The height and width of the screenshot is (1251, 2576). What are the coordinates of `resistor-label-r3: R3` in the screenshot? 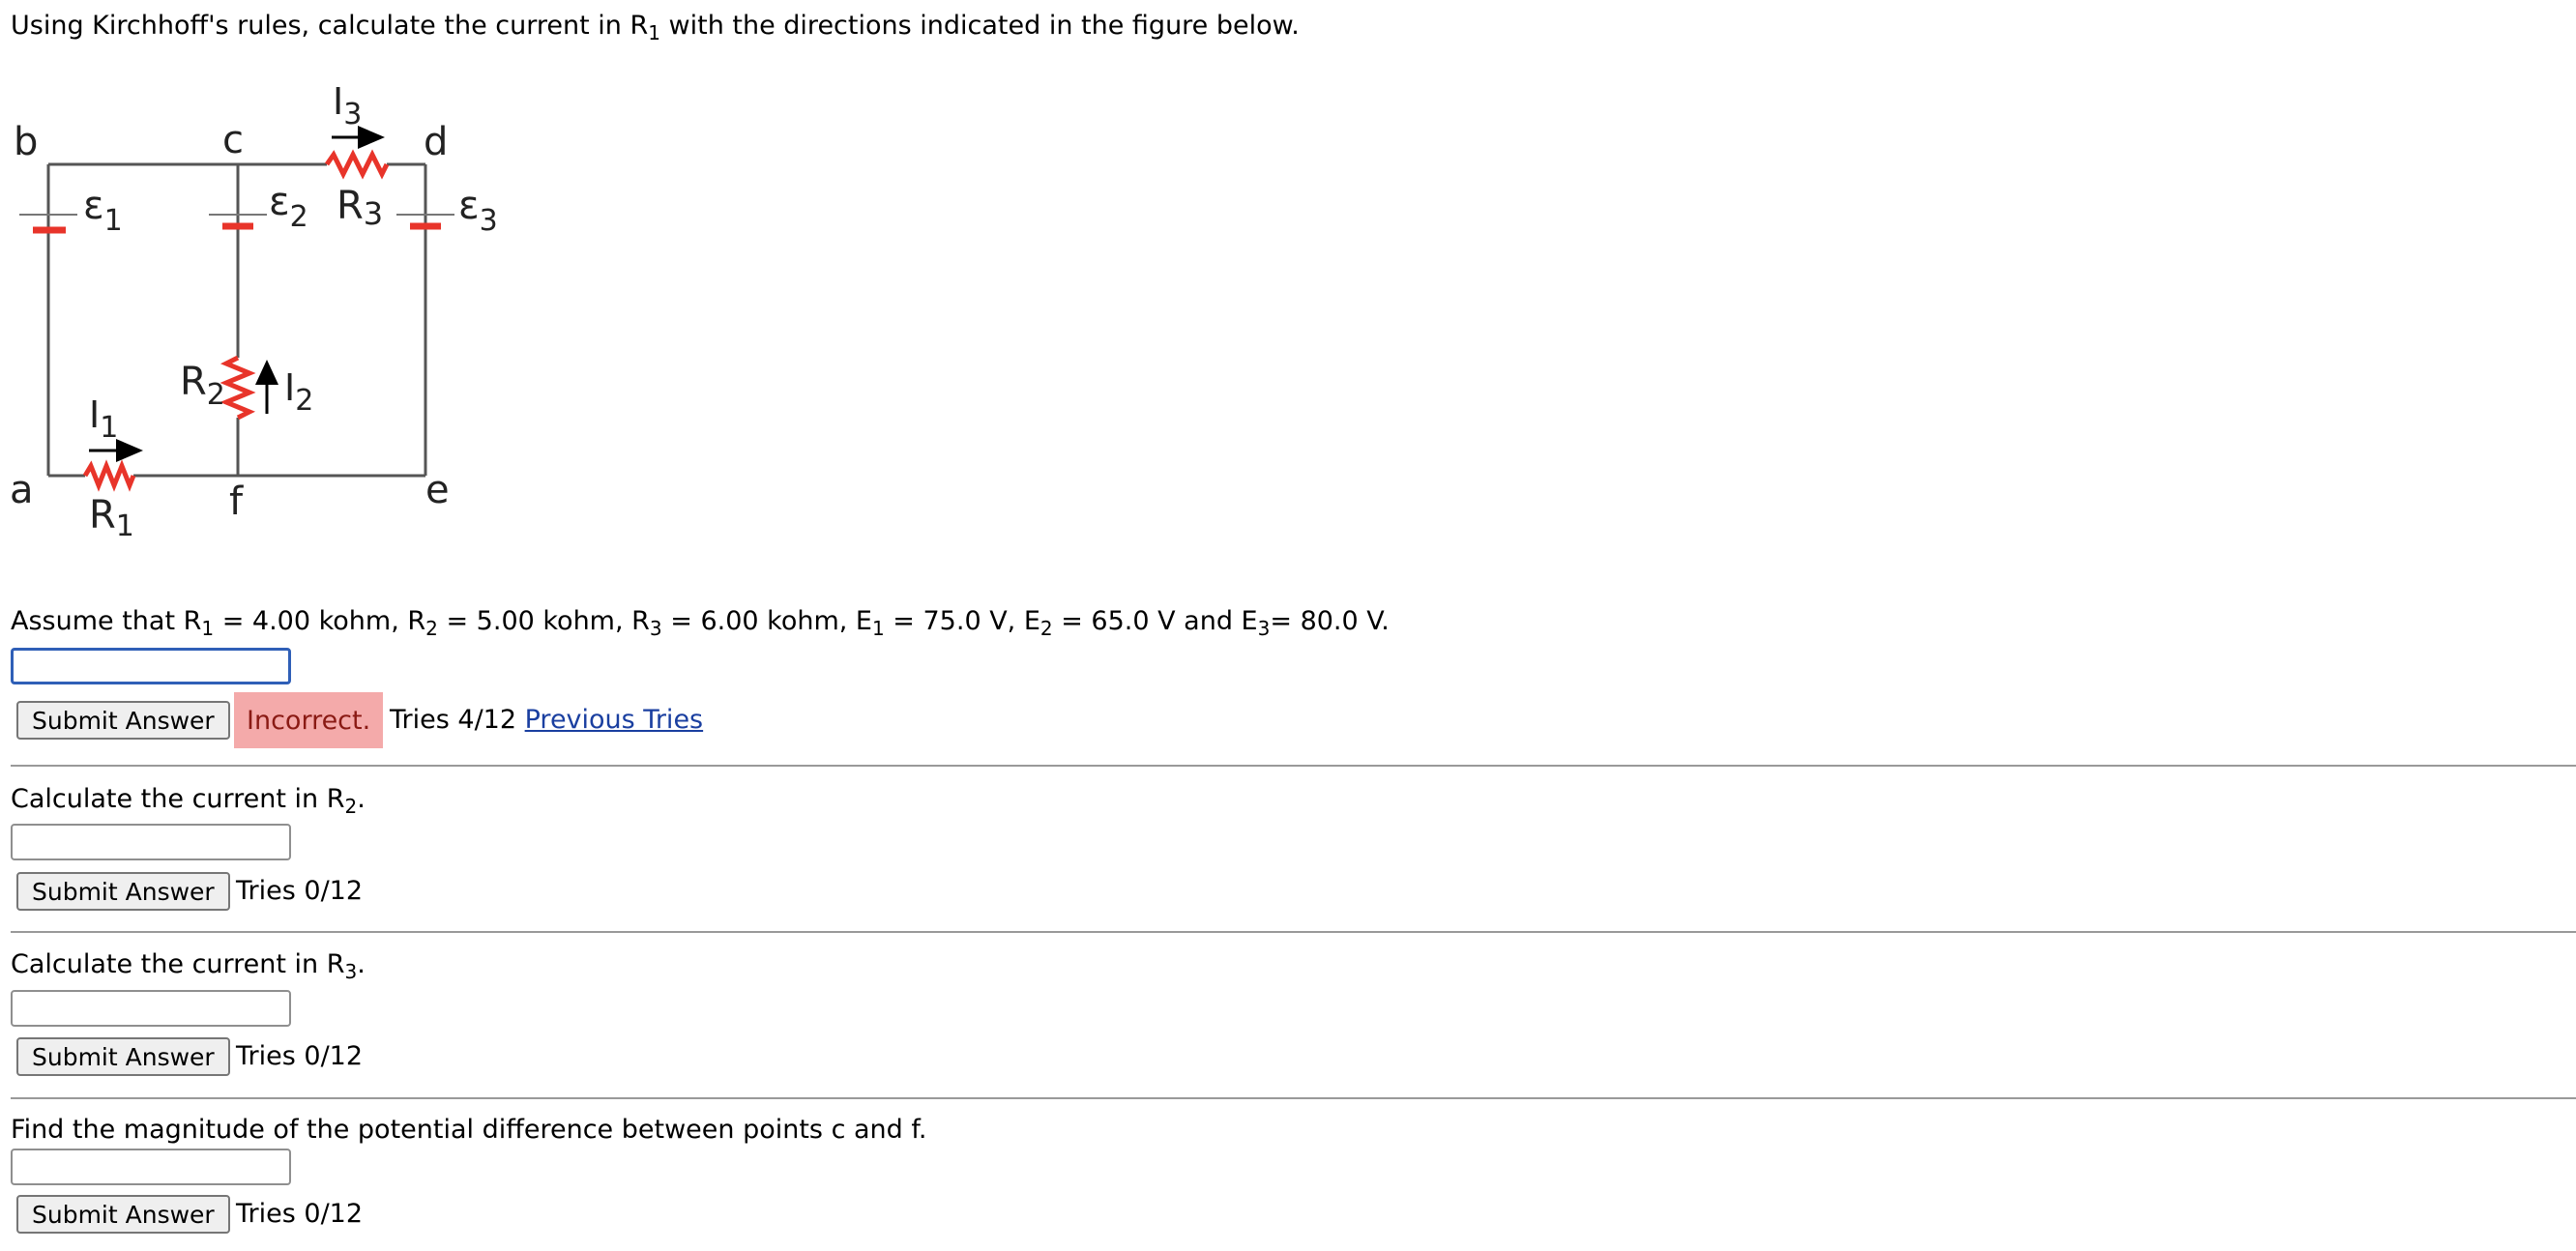 It's located at (360, 208).